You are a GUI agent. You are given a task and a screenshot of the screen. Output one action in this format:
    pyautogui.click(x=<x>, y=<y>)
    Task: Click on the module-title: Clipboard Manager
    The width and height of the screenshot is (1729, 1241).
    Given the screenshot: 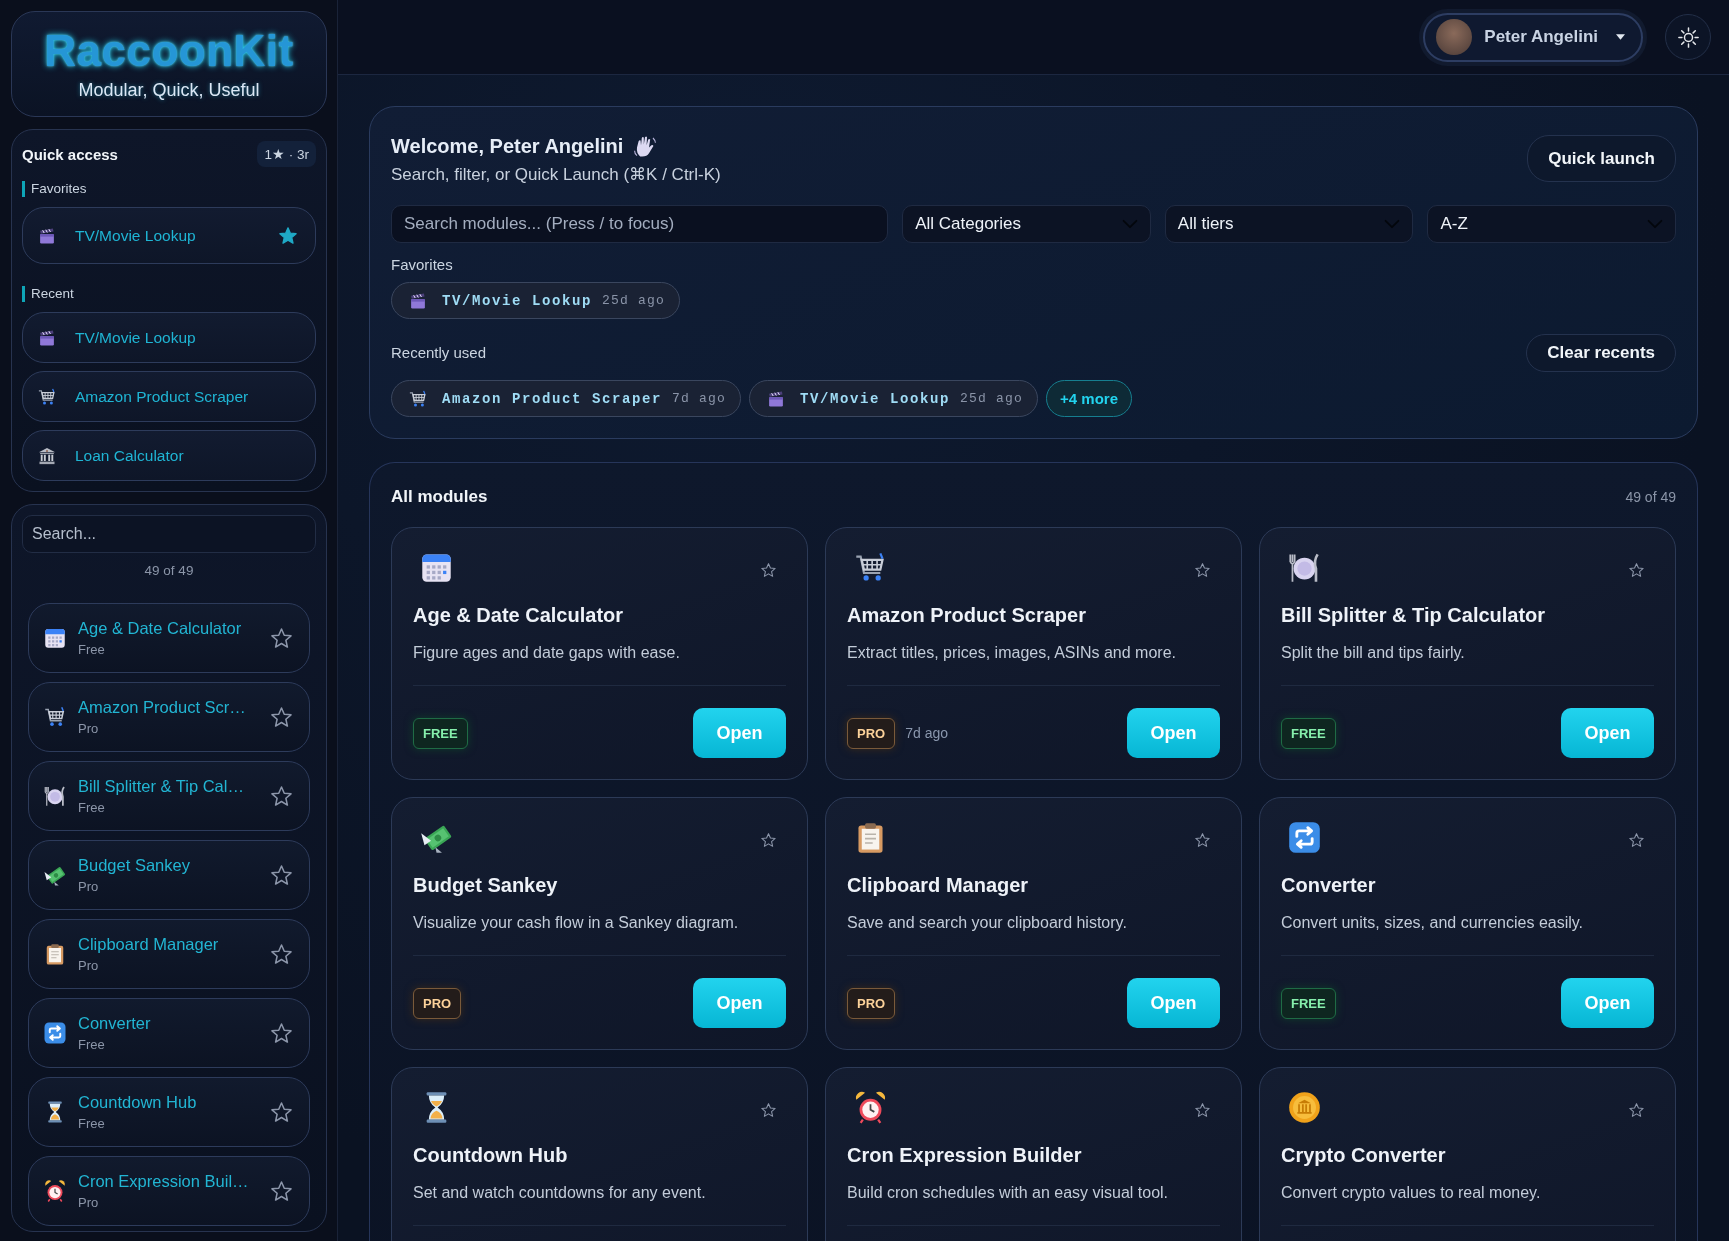 What is the action you would take?
    pyautogui.click(x=938, y=885)
    